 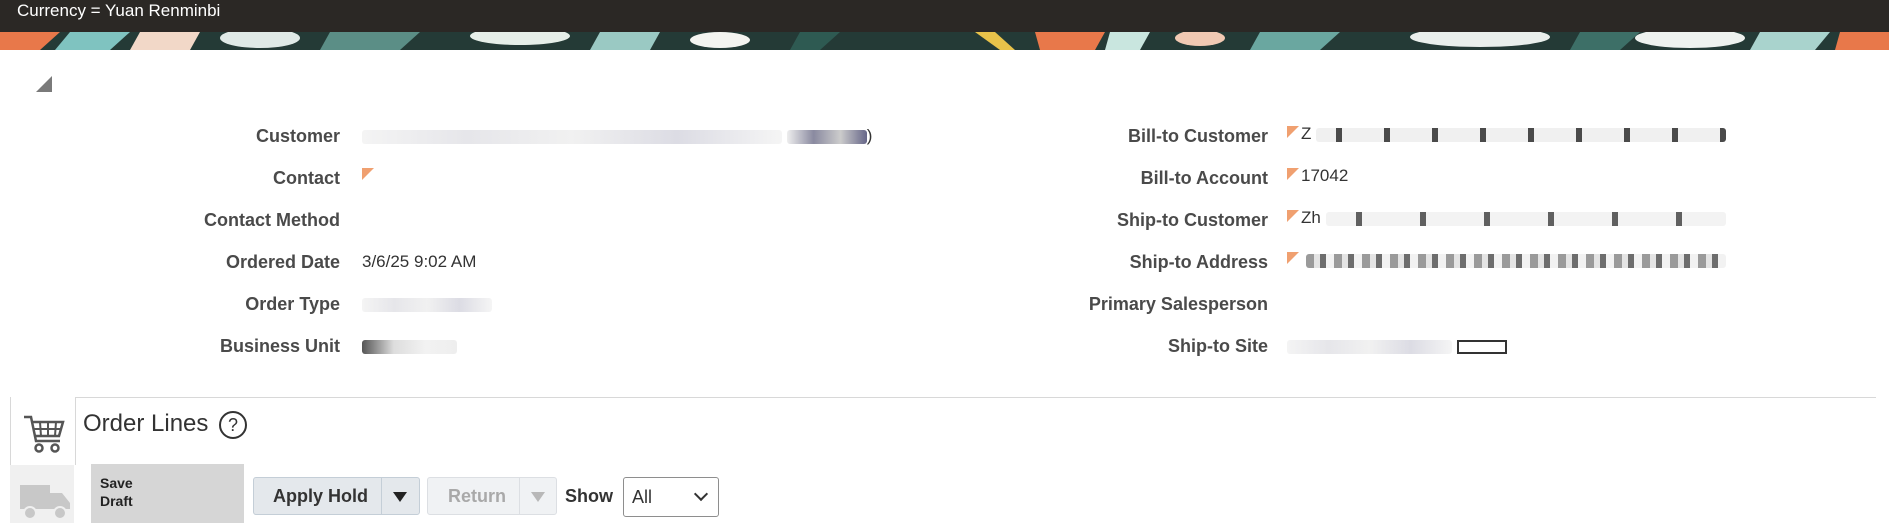 I want to click on order-lines-title: Order Lines, so click(x=146, y=423).